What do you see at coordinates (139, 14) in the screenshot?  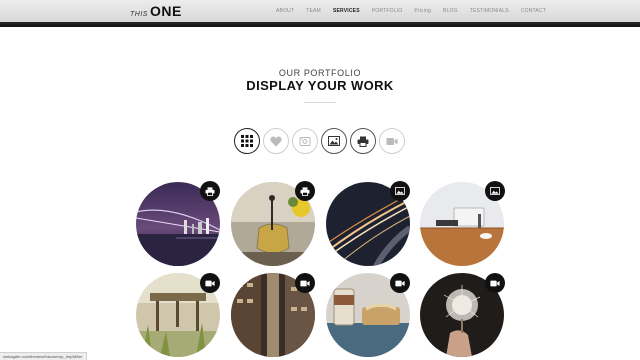 I see `logo-prefix: THIS` at bounding box center [139, 14].